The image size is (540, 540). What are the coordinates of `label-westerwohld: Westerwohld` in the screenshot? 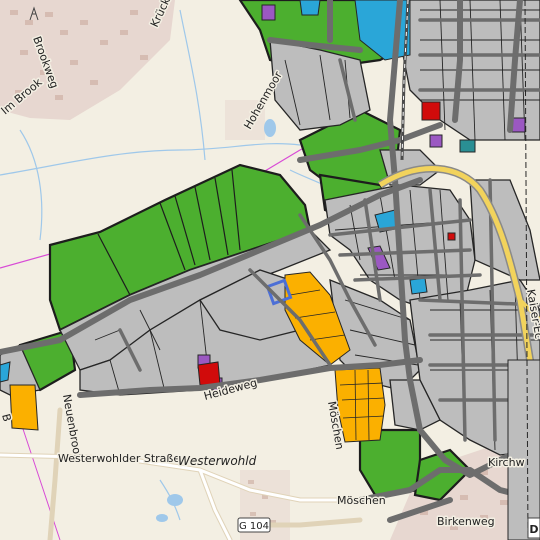 It's located at (217, 461).